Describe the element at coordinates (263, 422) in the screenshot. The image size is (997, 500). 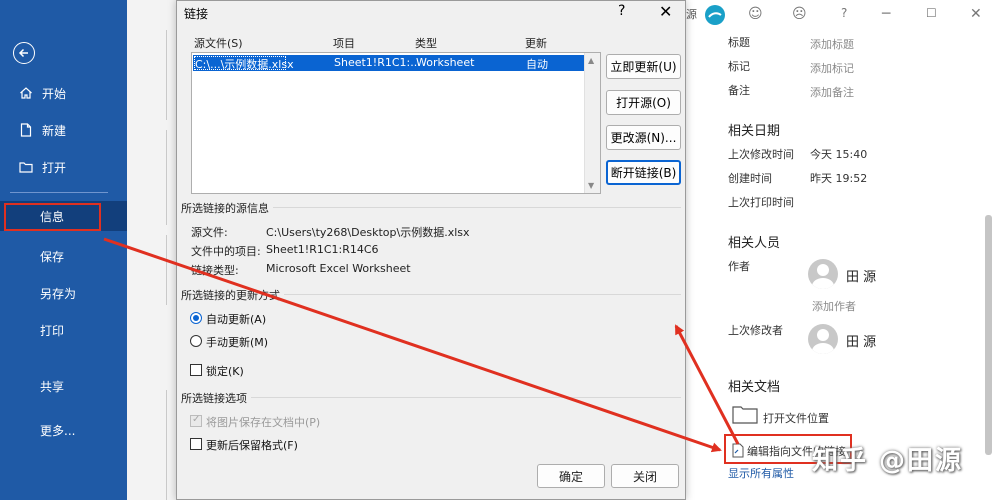
I see `save-picture-label: 将图片保存在文档中(P)` at that location.